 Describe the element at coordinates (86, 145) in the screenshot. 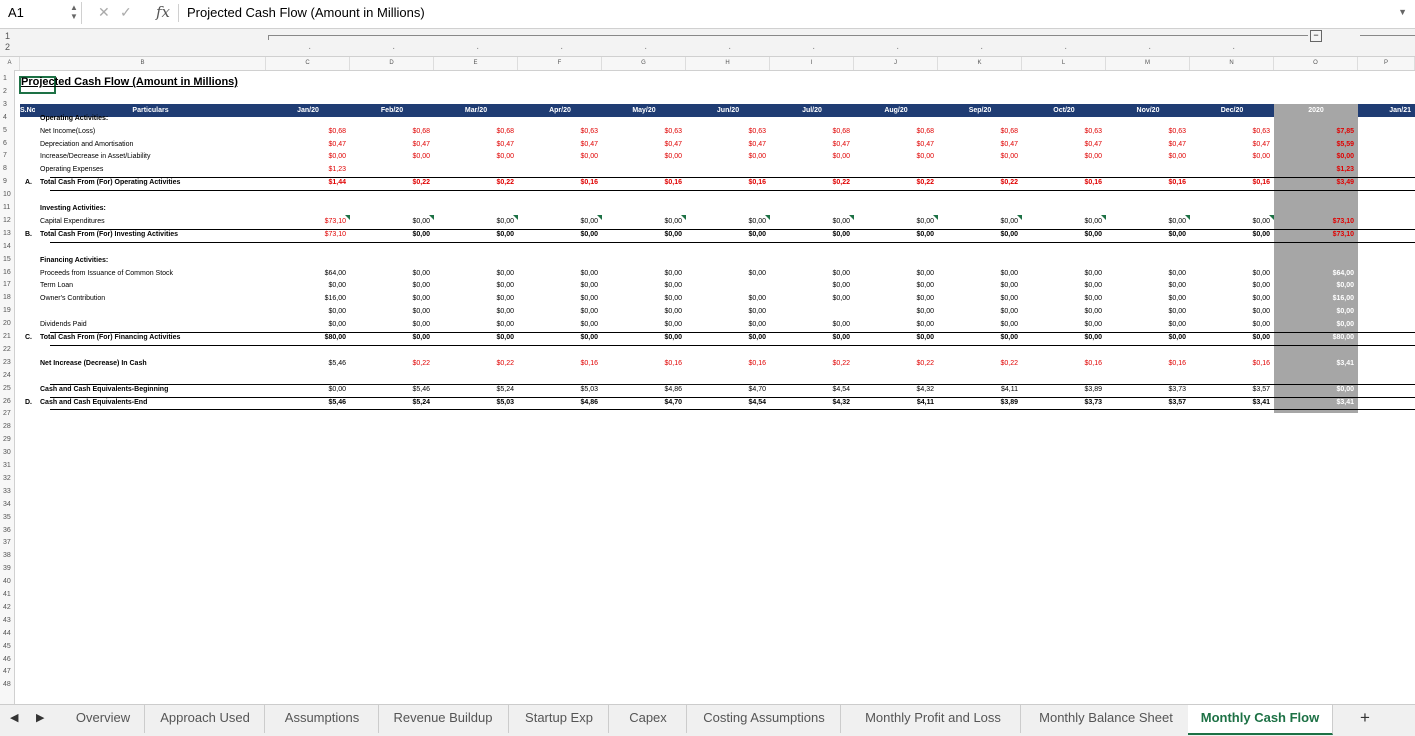

I see `row-label: Depreciation and Amortisation` at that location.